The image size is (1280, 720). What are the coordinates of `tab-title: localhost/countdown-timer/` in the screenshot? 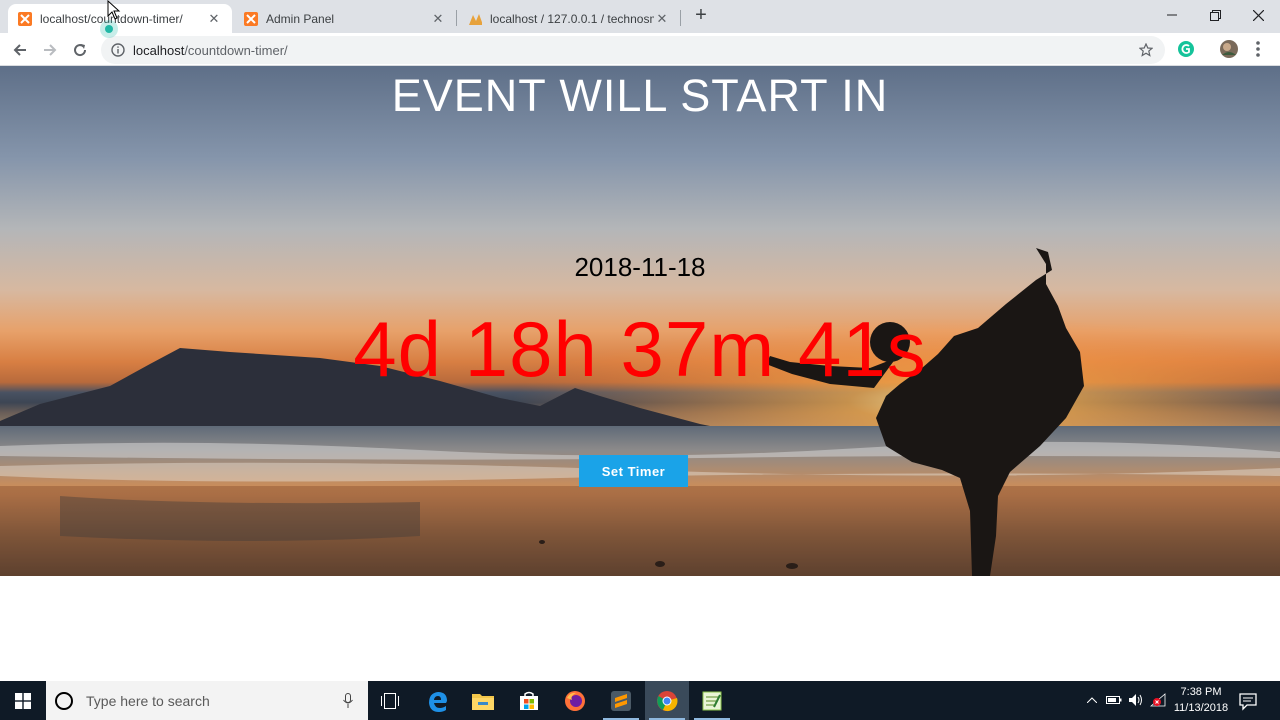 It's located at (111, 18).